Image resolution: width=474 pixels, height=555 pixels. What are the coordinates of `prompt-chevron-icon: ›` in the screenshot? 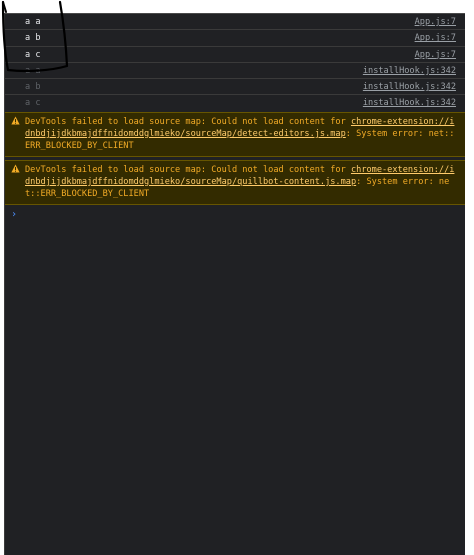 It's located at (14, 214).